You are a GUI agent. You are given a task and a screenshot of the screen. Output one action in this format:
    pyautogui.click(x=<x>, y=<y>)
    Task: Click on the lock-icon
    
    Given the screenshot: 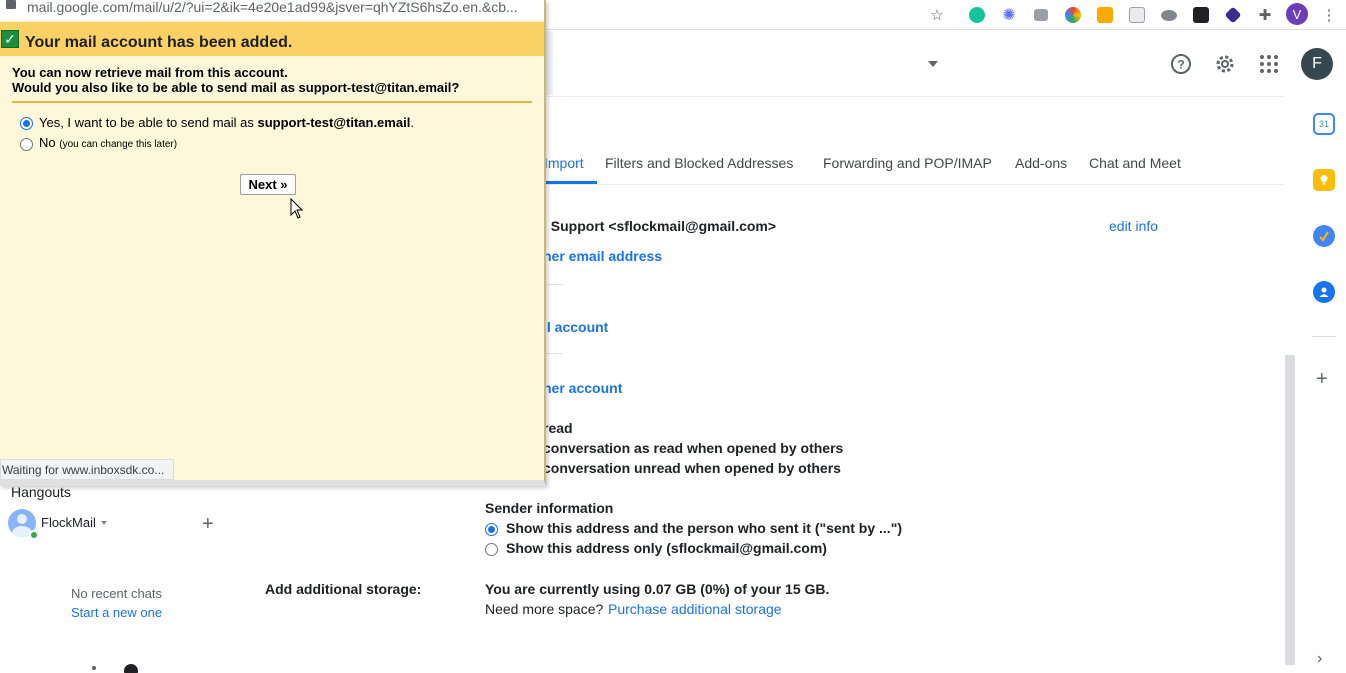 What is the action you would take?
    pyautogui.click(x=11, y=4)
    